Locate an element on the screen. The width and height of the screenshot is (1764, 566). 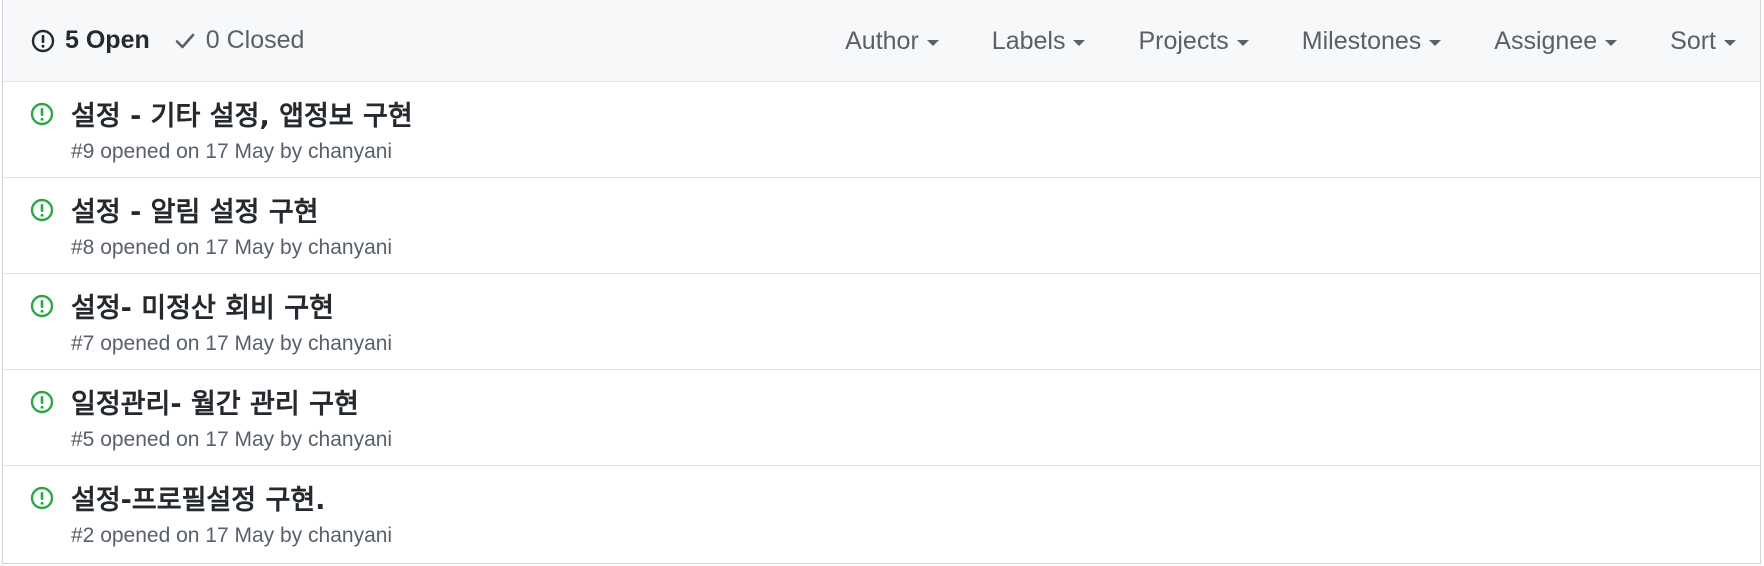
check-icon is located at coordinates (185, 41).